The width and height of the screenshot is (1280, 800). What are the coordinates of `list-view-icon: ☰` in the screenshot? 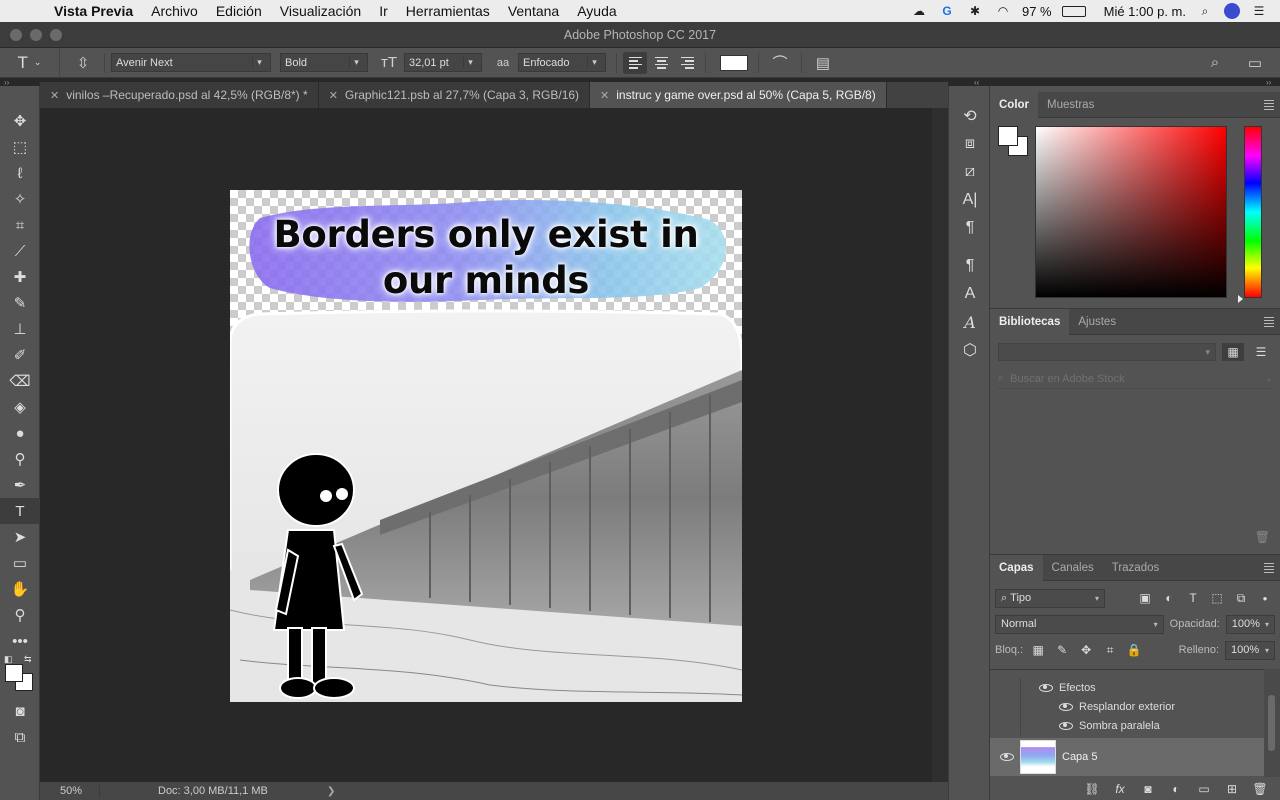 It's located at (1261, 352).